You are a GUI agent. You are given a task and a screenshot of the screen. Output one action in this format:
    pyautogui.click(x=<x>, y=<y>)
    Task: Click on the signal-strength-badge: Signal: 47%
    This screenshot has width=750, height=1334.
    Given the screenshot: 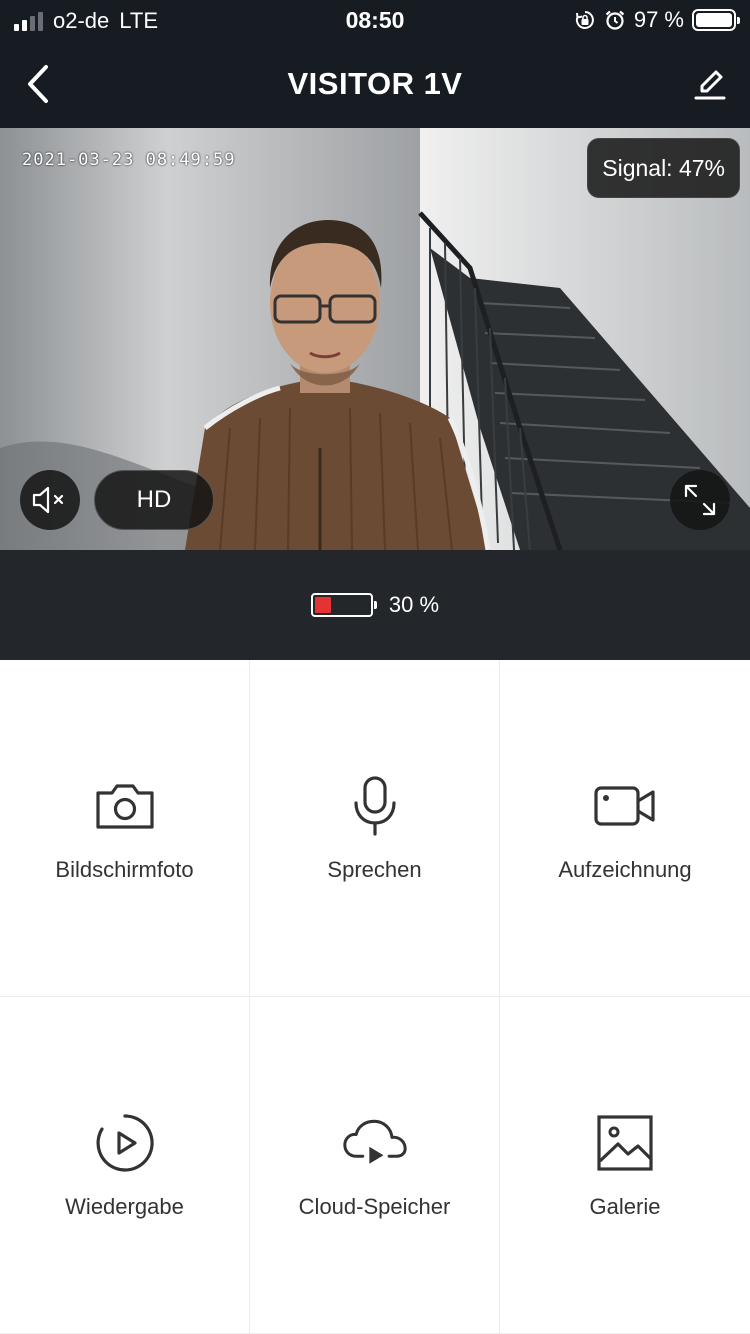 What is the action you would take?
    pyautogui.click(x=663, y=168)
    